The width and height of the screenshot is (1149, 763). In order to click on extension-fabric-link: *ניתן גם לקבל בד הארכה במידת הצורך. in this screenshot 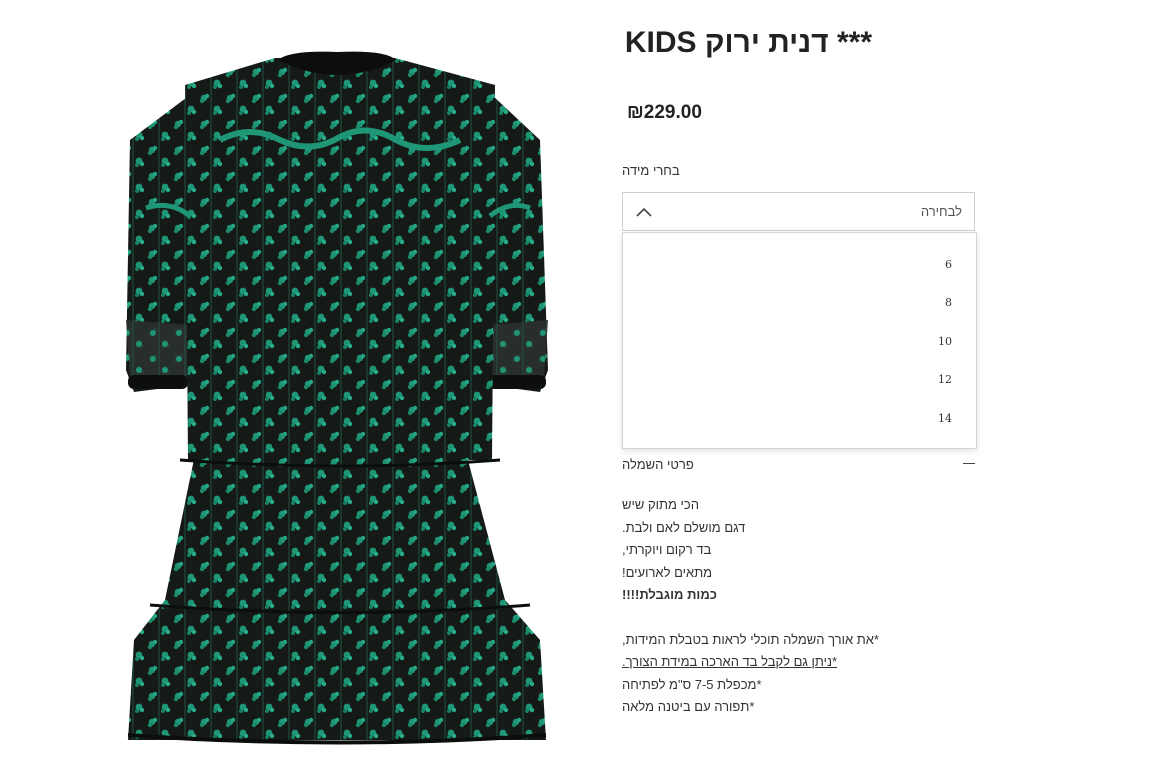, I will do `click(772, 664)`.